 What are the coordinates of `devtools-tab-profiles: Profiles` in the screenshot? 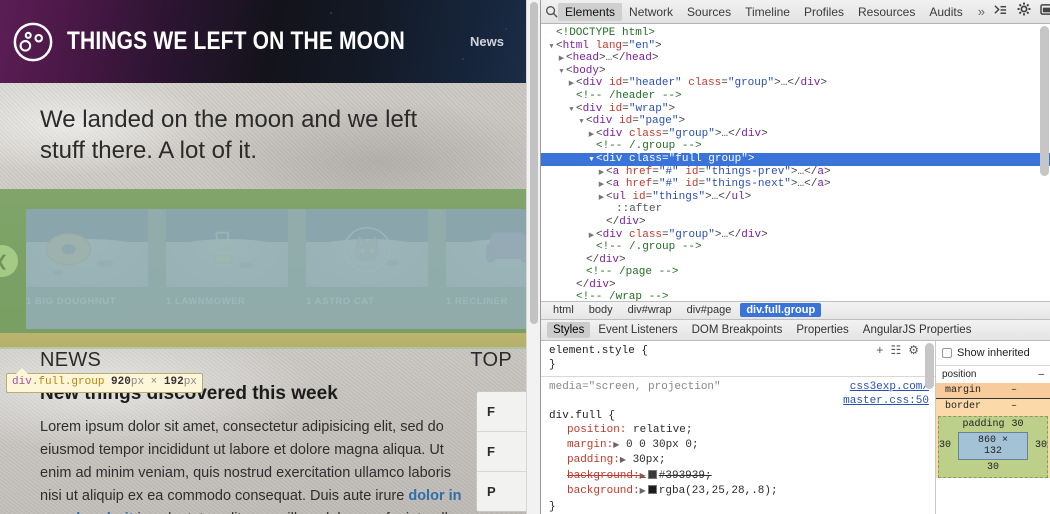 It's located at (824, 12).